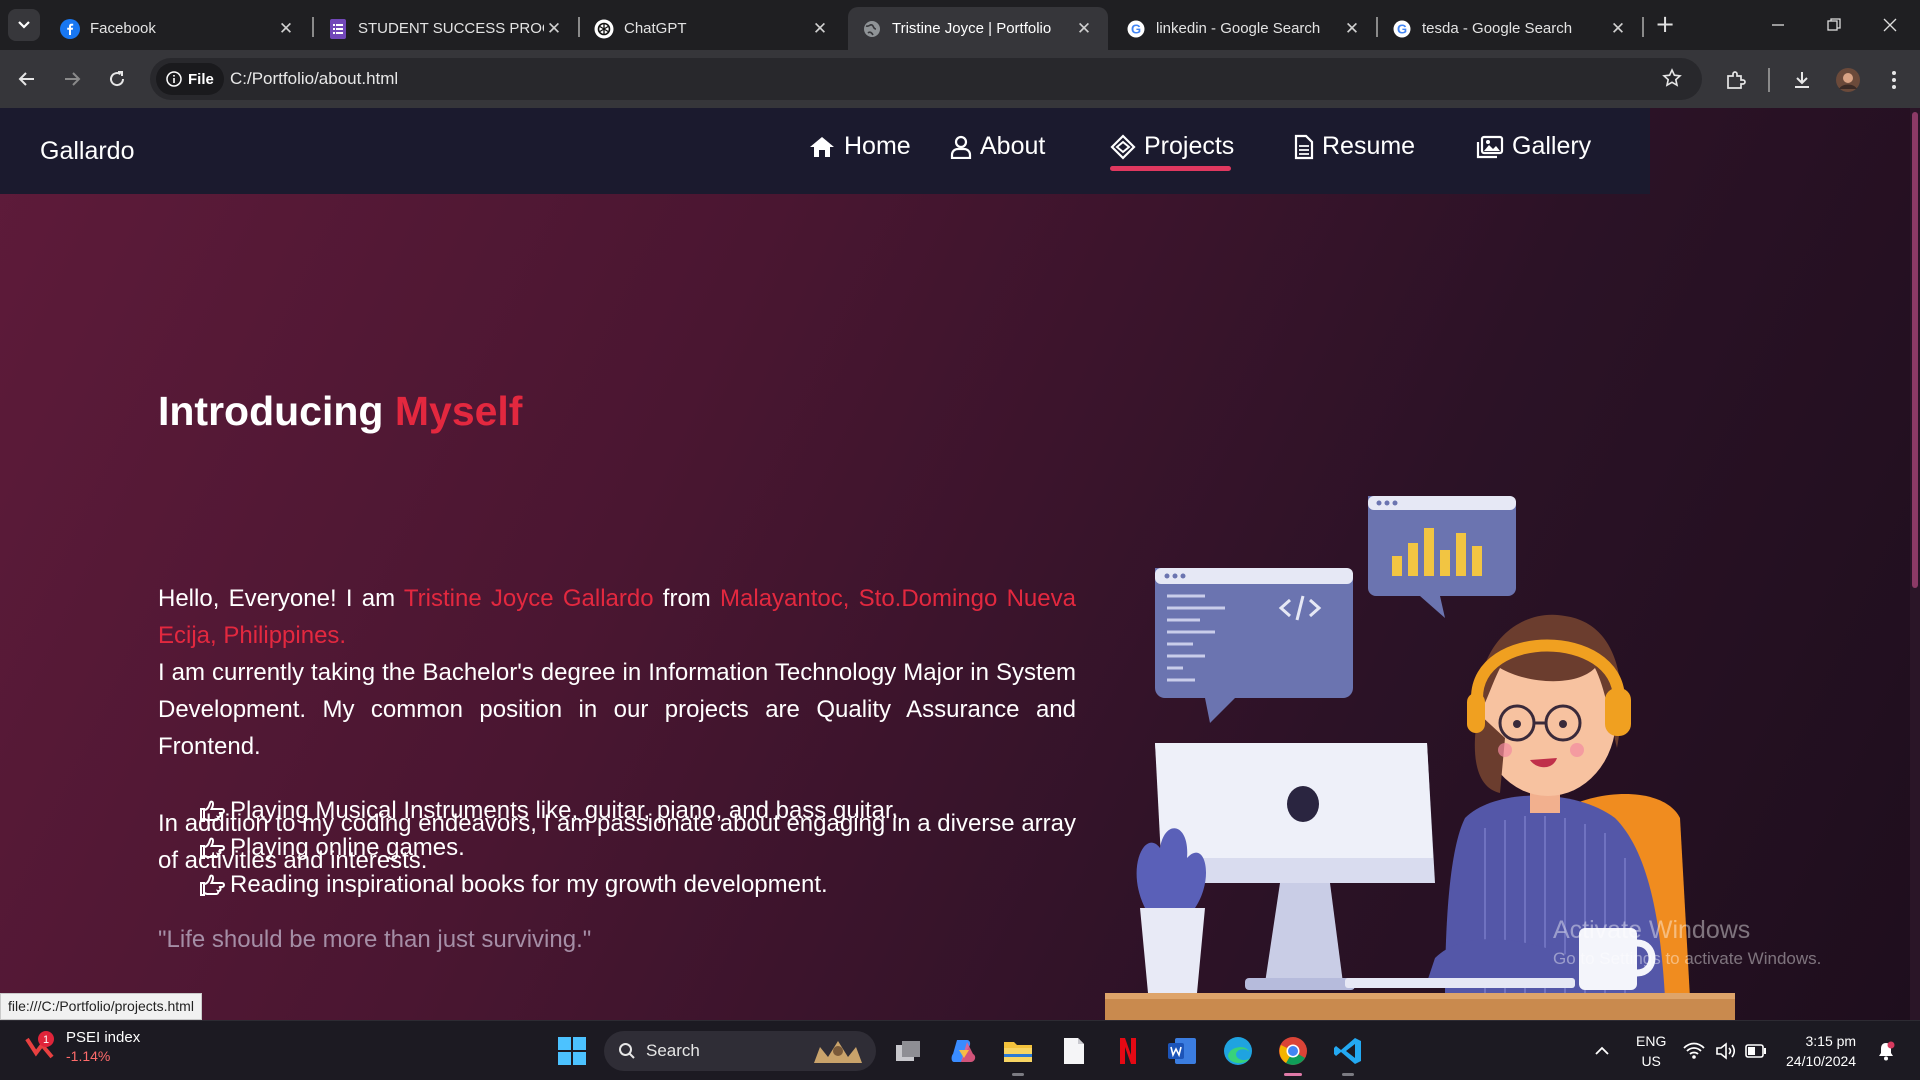  Describe the element at coordinates (712, 28) in the screenshot. I see `tab-chatgpt: ChatGPT ✕` at that location.